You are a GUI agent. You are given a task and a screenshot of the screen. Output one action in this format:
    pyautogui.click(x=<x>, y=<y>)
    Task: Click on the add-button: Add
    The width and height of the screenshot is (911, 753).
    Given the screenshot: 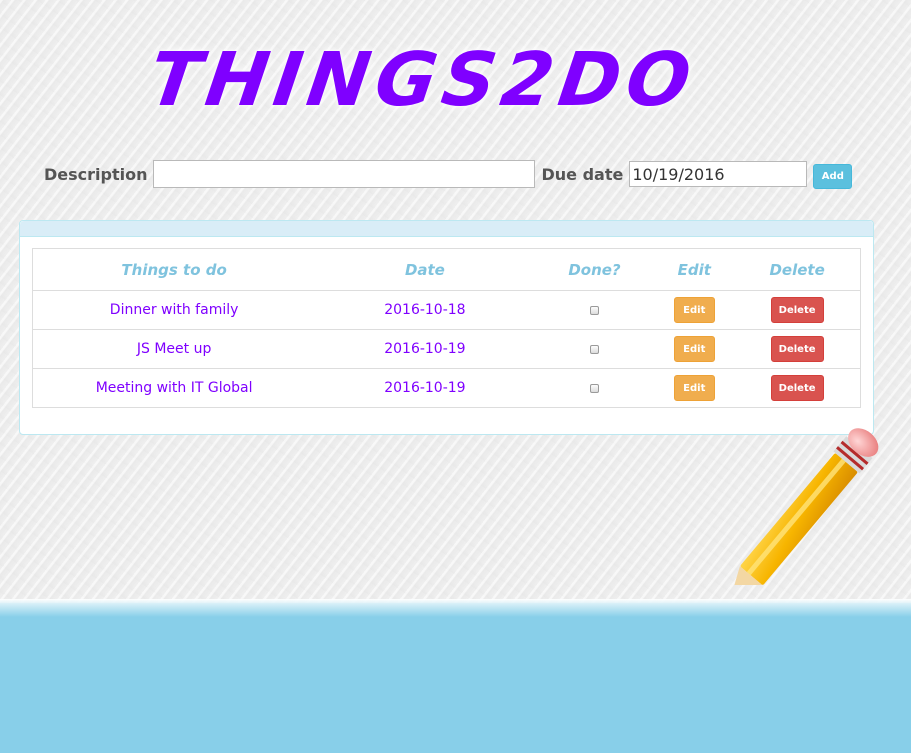 What is the action you would take?
    pyautogui.click(x=833, y=176)
    